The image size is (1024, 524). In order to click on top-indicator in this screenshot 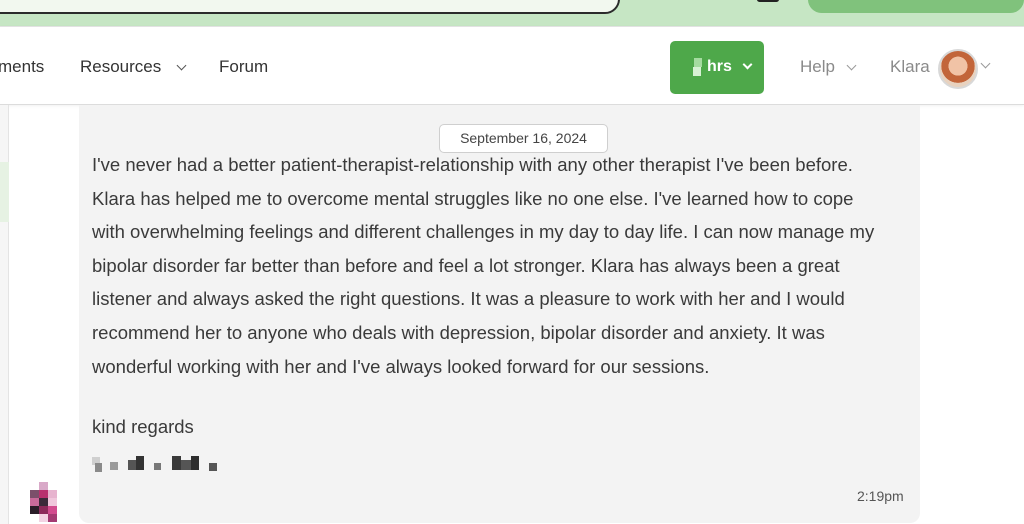, I will do `click(768, 1)`.